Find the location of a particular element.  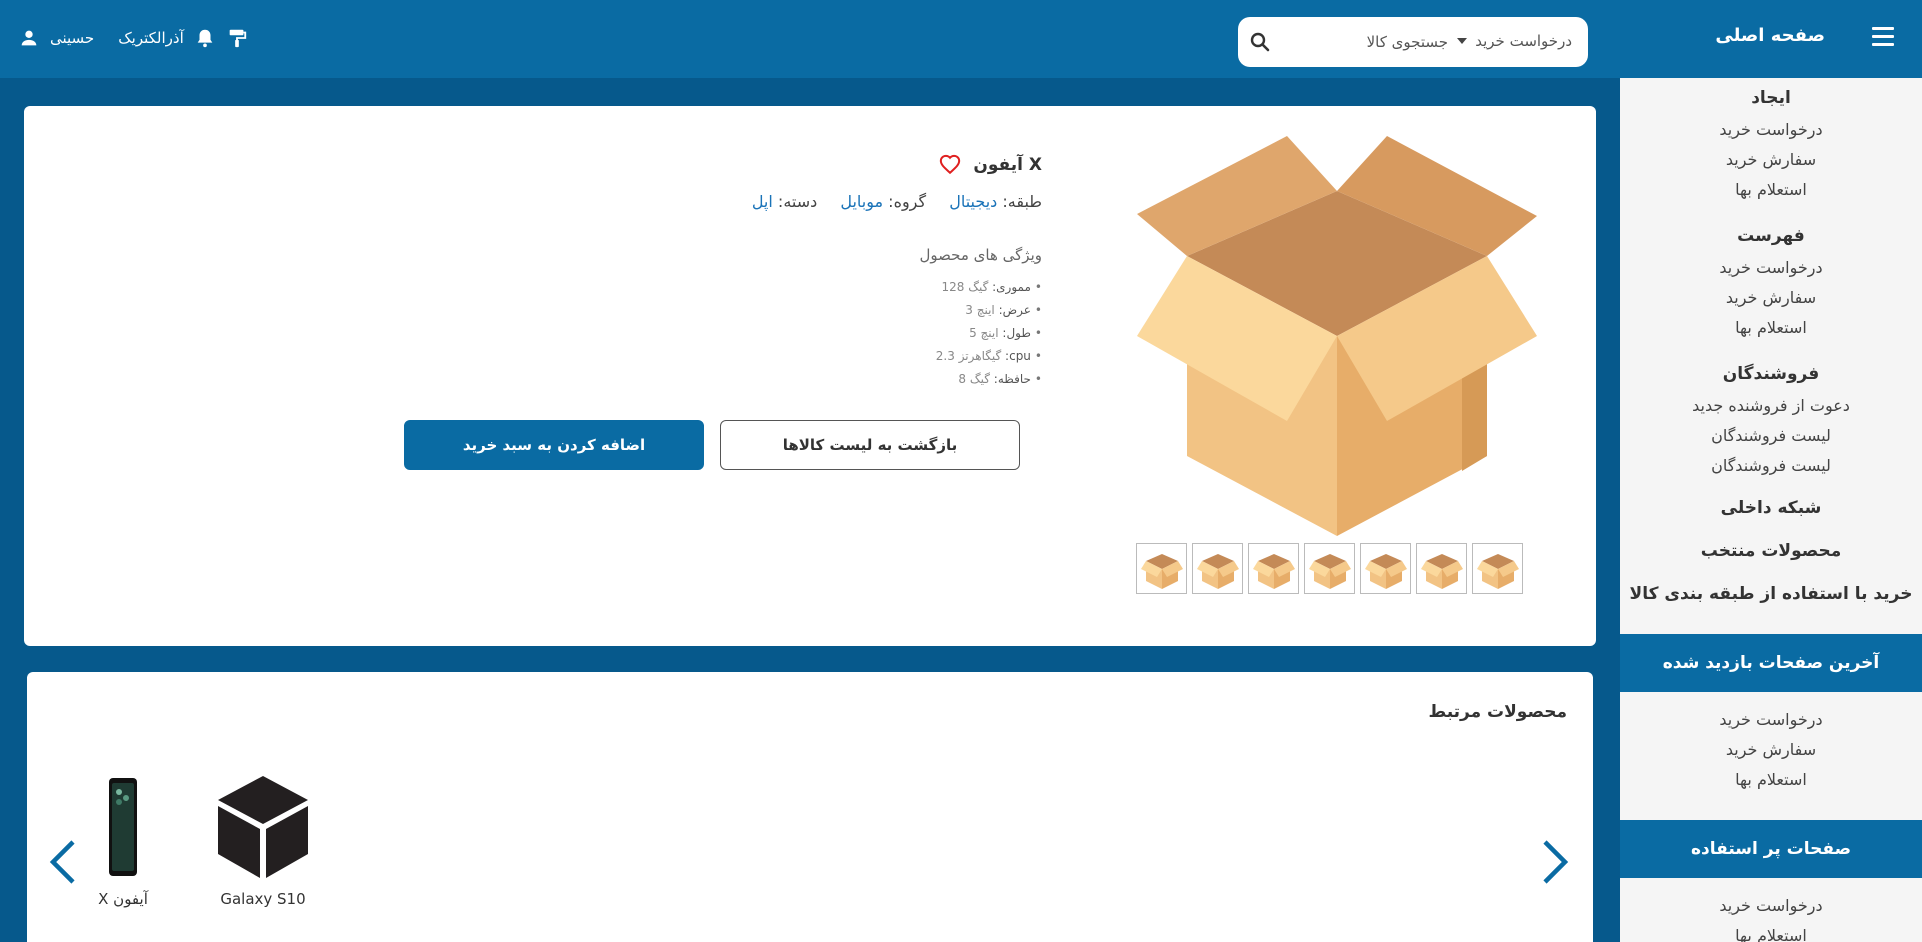

class-link: دیجیتال is located at coordinates (973, 201).